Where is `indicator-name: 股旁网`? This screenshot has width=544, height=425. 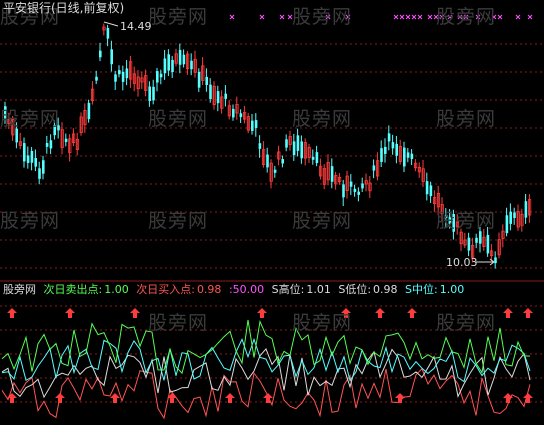 indicator-name: 股旁网 is located at coordinates (19, 289).